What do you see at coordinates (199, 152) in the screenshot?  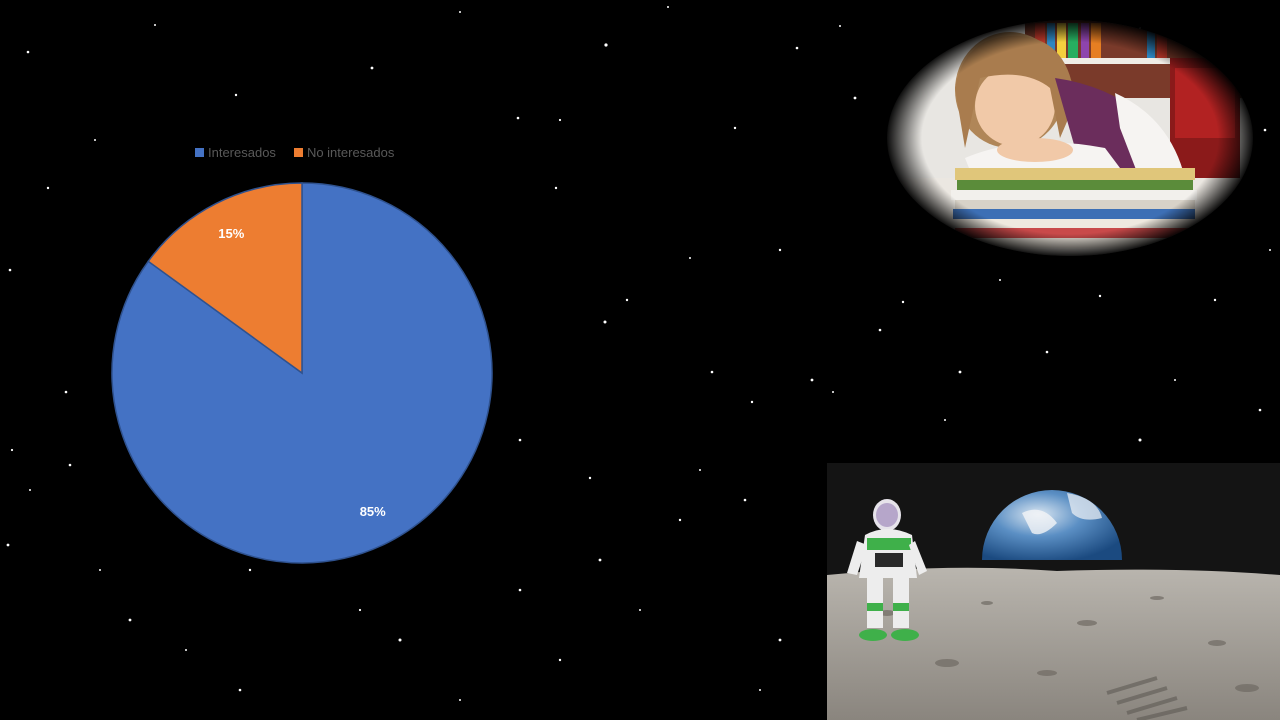 I see `legend-swatch-interesados` at bounding box center [199, 152].